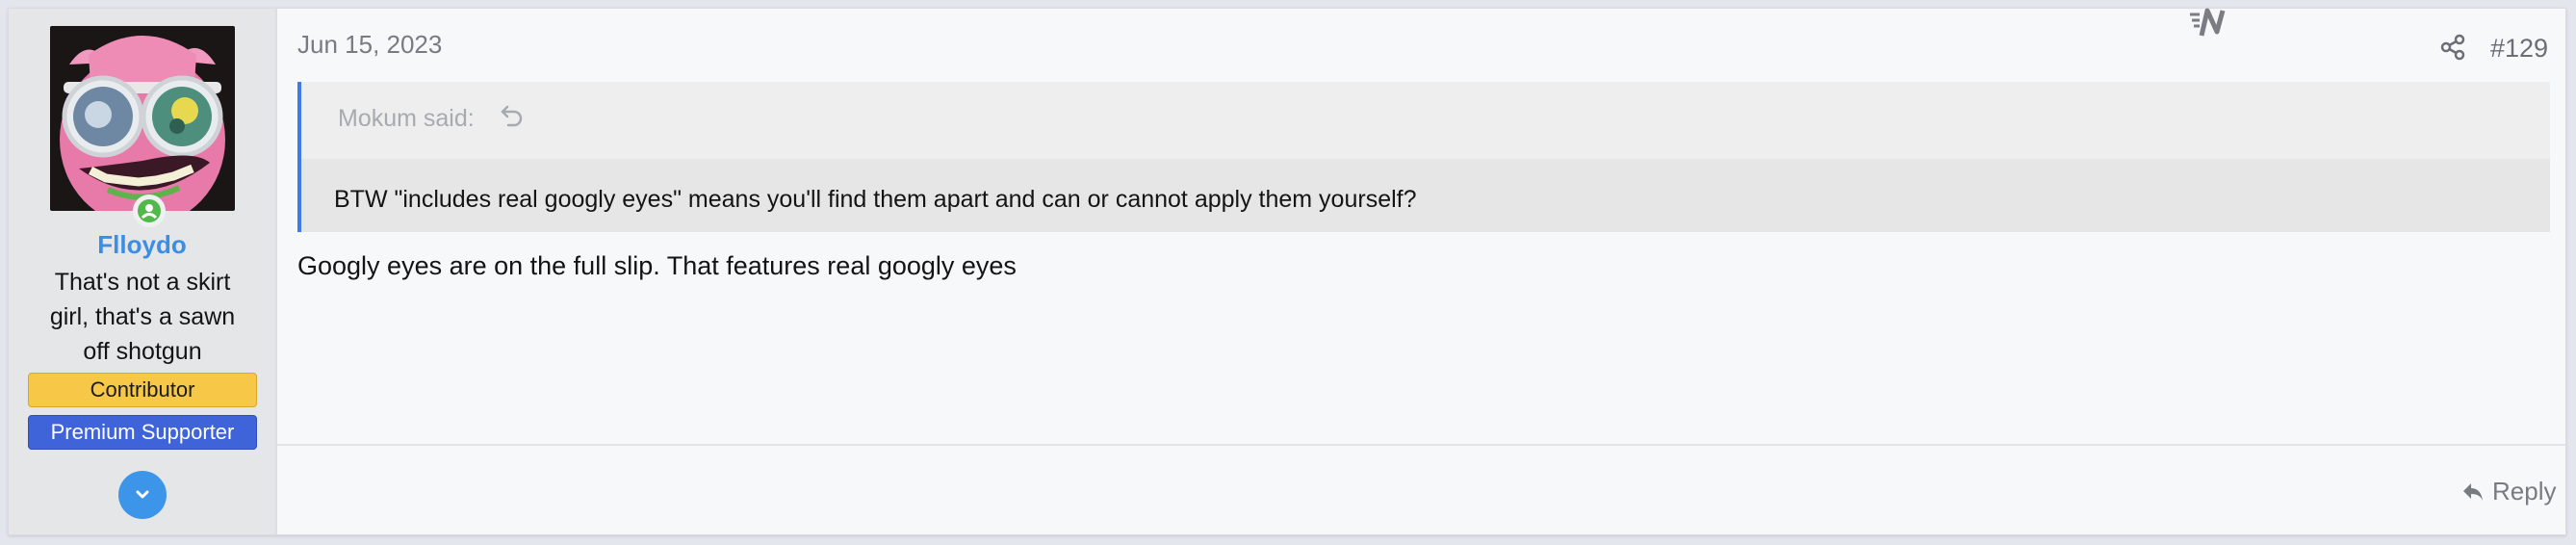 Image resolution: width=2576 pixels, height=545 pixels. I want to click on n-logo-icon, so click(2209, 25).